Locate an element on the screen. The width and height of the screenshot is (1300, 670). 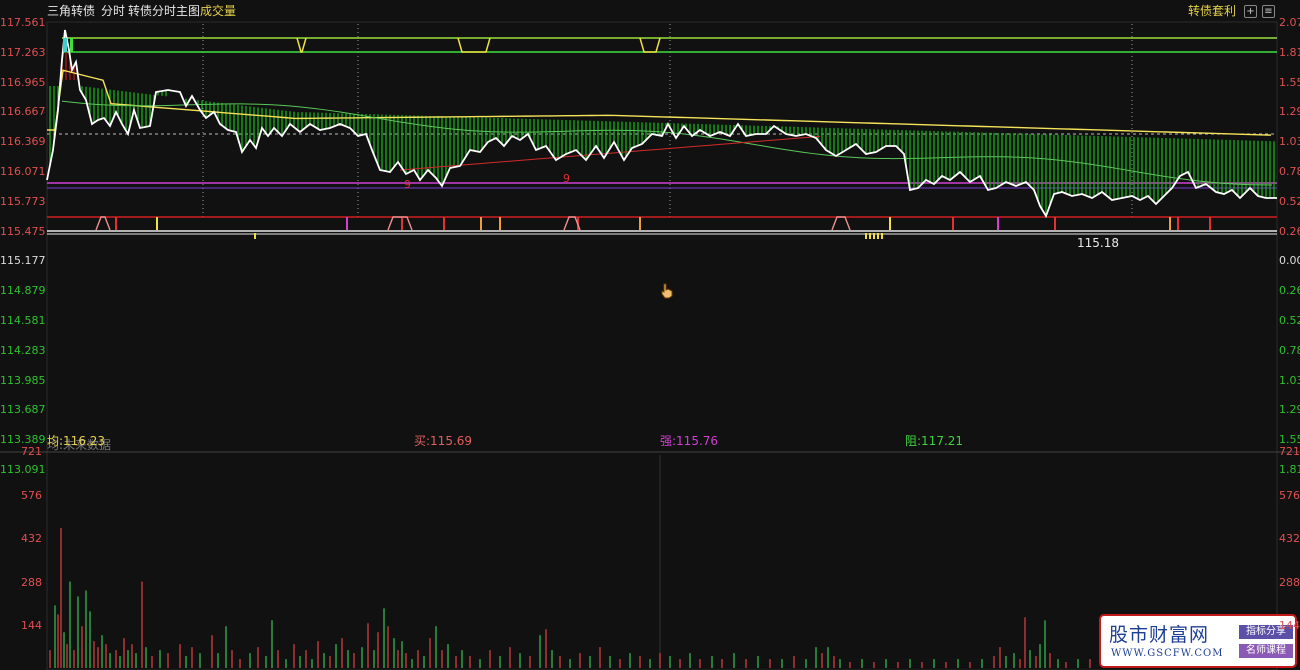
resist-readout: 阻:117.21 is located at coordinates (934, 441).